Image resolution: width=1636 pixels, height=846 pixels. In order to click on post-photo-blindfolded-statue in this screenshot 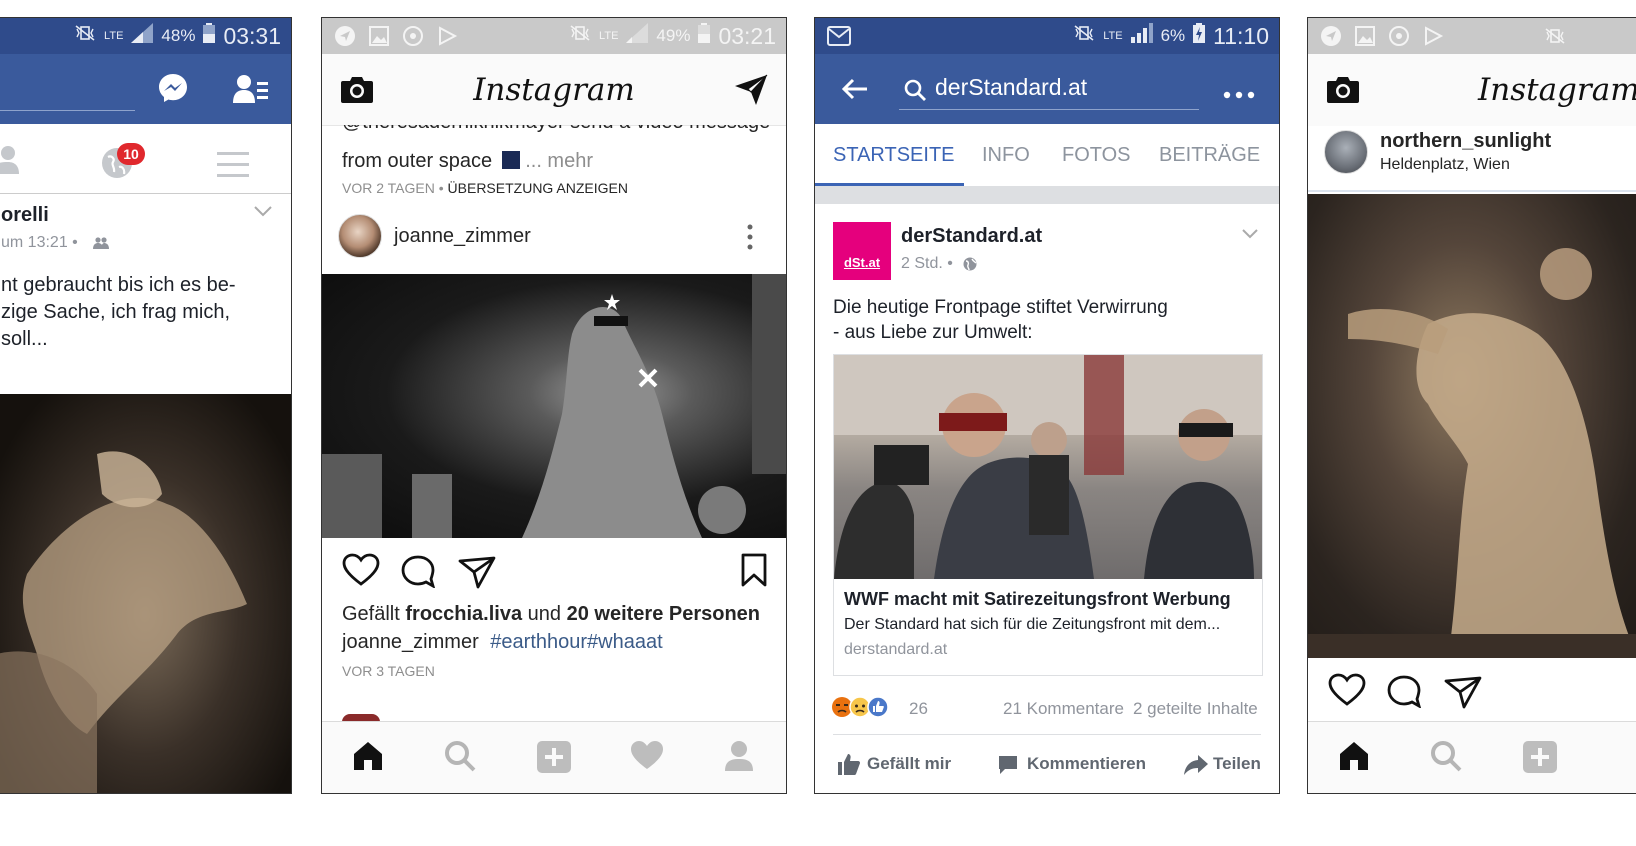, I will do `click(554, 406)`.